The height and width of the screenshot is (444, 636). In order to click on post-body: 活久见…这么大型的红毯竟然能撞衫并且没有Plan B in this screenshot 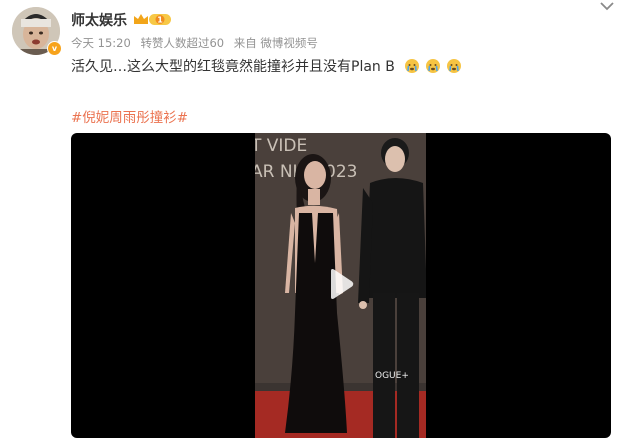, I will do `click(233, 67)`.